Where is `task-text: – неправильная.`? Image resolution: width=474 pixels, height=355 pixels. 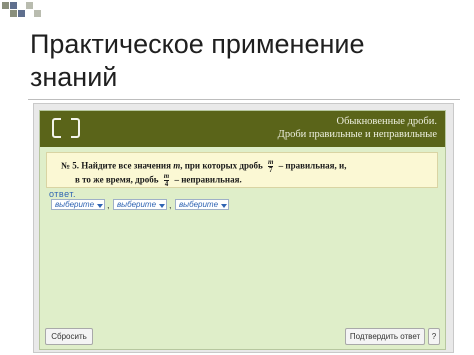 task-text: – неправильная. is located at coordinates (208, 179).